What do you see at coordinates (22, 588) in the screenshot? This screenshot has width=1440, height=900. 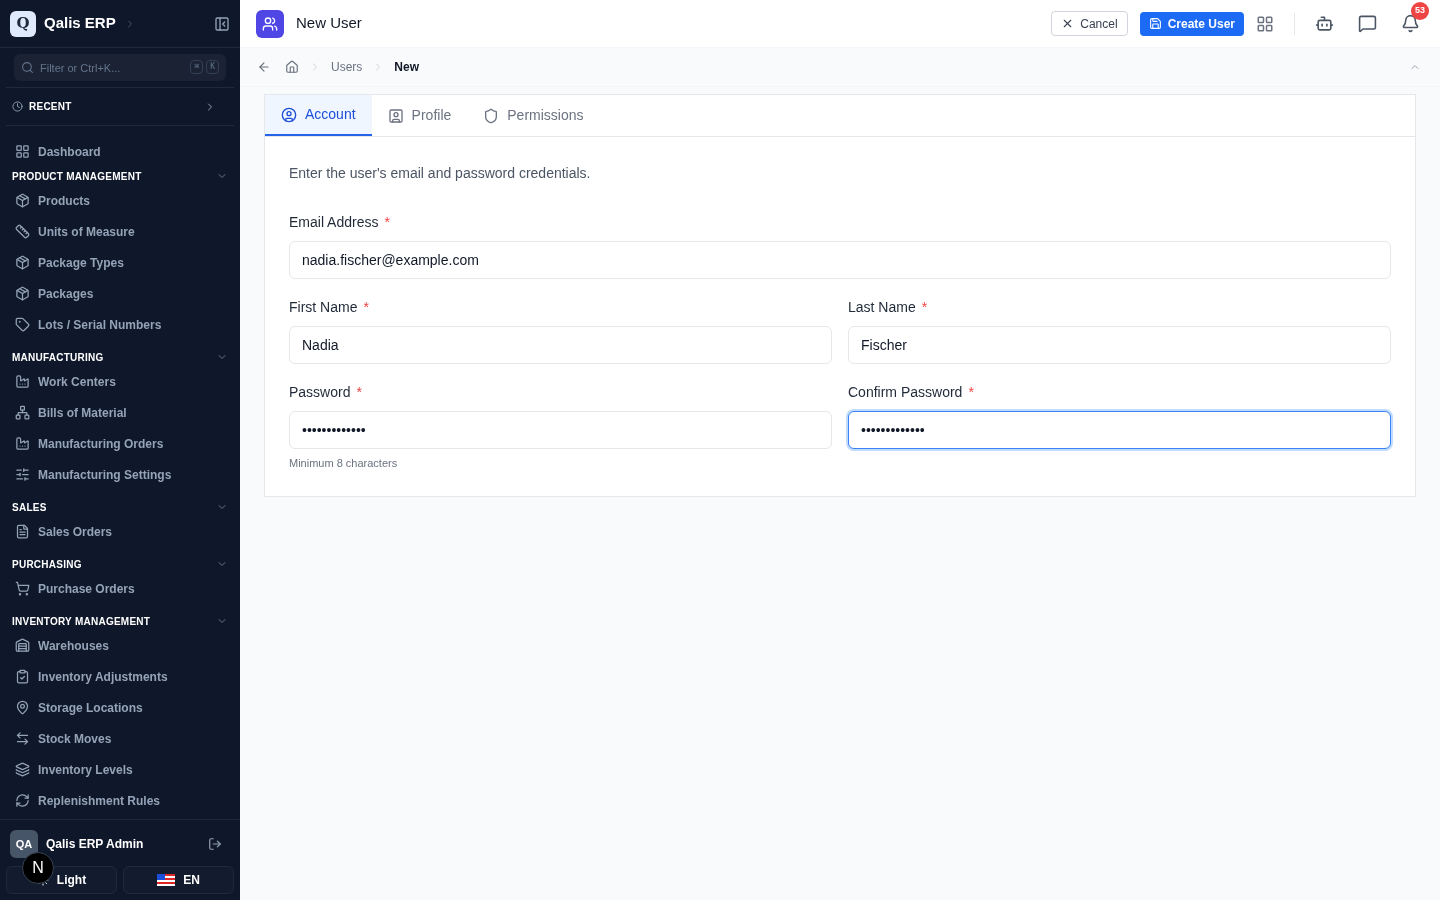 I see `cart-icon` at bounding box center [22, 588].